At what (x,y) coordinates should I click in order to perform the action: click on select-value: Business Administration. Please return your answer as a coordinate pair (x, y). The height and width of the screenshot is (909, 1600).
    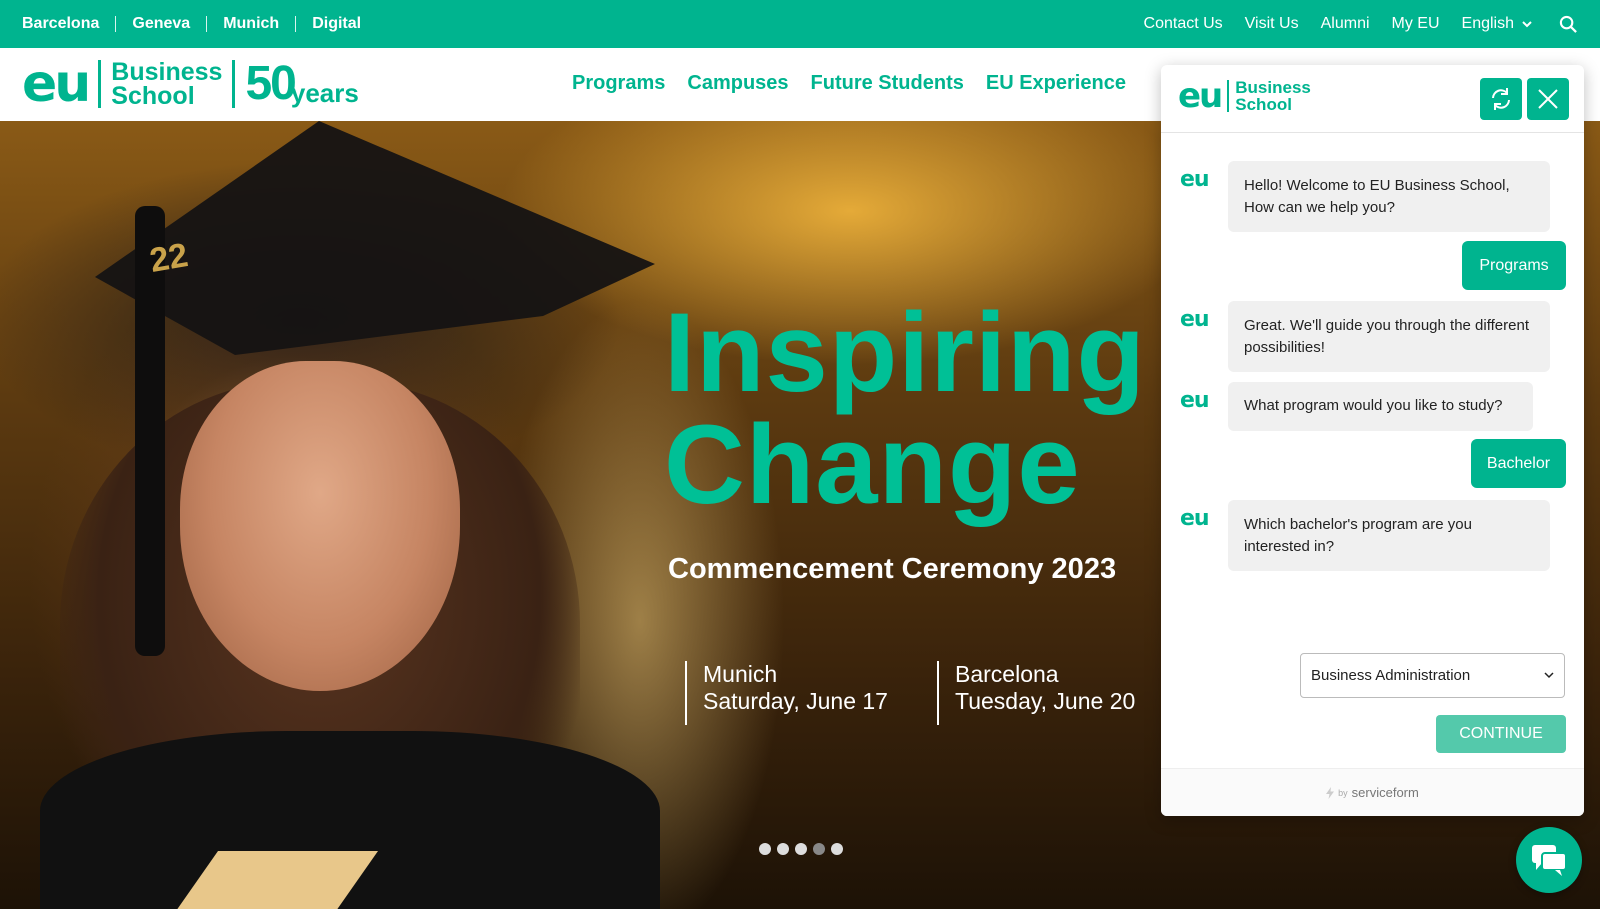
    Looking at the image, I should click on (1391, 675).